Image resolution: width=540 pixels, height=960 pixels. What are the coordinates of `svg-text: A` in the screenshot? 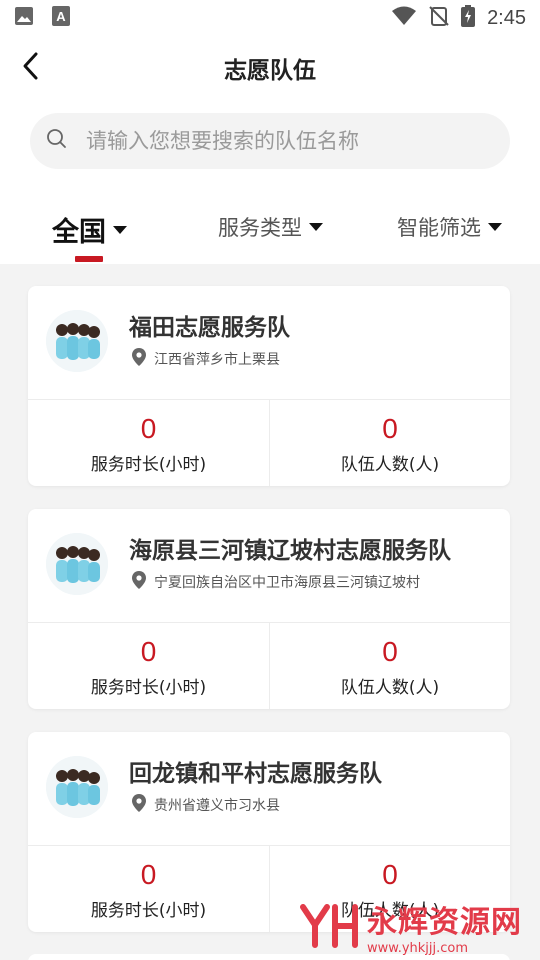 It's located at (61, 16).